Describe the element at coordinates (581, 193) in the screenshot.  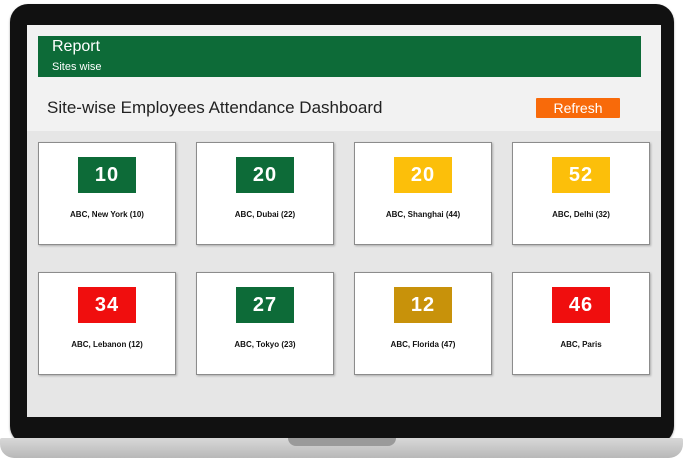
I see `site-card-delhi: 52 ABC, Delhi (32)` at that location.